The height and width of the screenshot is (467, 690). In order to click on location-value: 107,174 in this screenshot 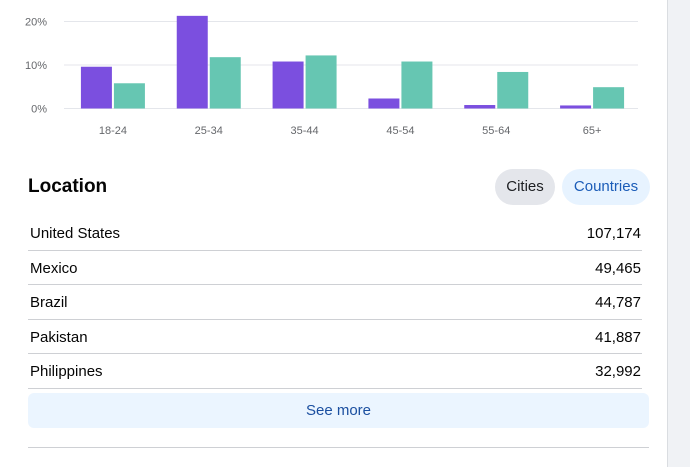, I will do `click(613, 233)`.